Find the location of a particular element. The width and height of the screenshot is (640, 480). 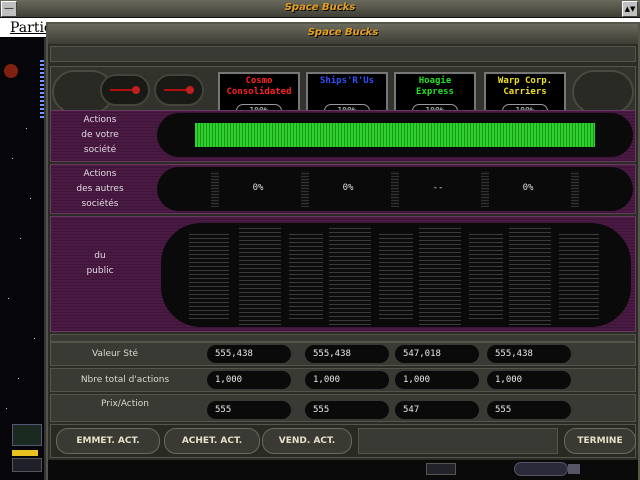

dialog-title-bar: Space Bucks is located at coordinates (343, 34).